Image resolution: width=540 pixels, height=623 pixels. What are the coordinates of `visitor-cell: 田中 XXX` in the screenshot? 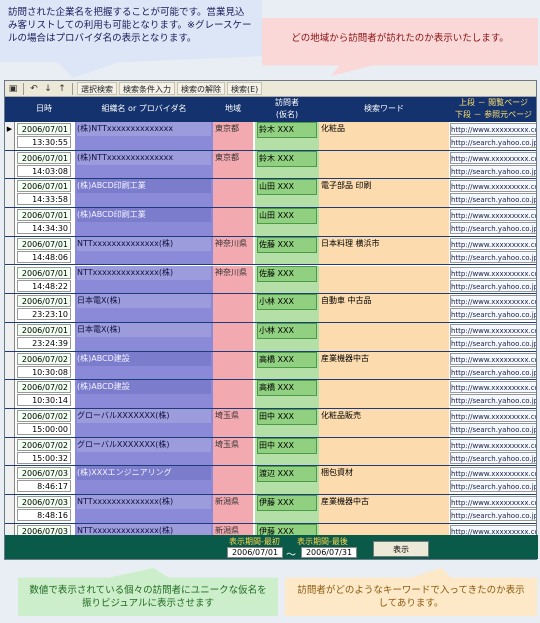 It's located at (287, 451).